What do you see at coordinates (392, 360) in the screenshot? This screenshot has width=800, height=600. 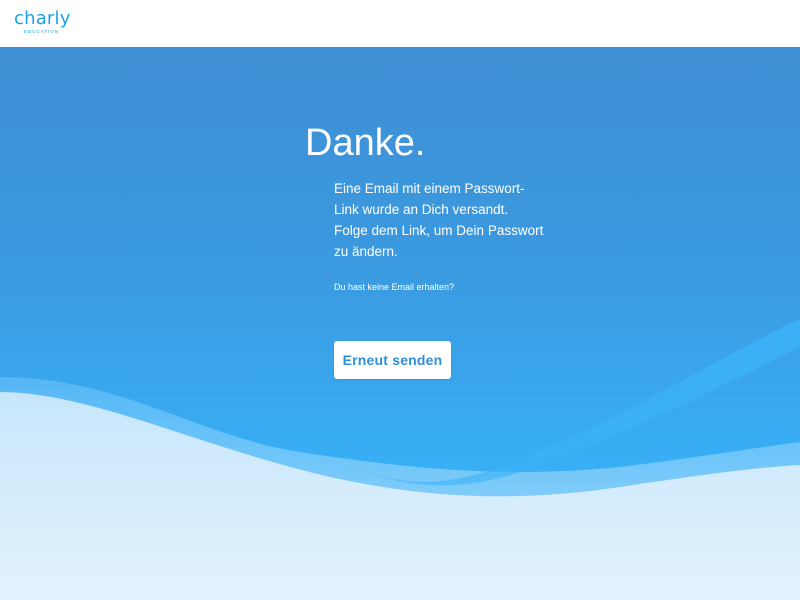 I see `resend-button: Erneut senden` at bounding box center [392, 360].